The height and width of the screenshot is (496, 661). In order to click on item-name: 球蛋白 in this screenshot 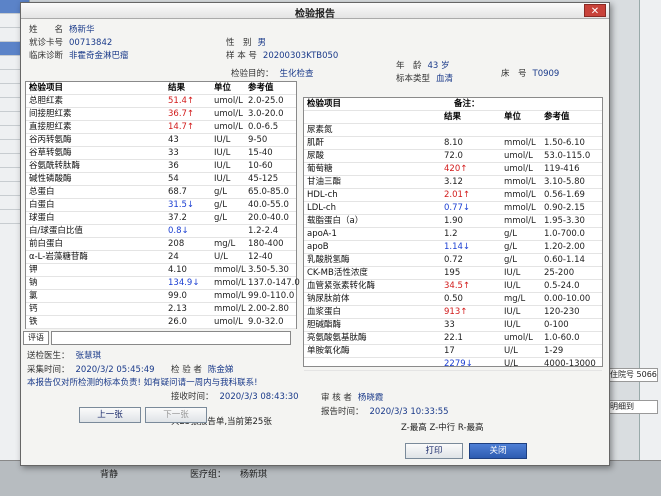, I will do `click(42, 218)`.